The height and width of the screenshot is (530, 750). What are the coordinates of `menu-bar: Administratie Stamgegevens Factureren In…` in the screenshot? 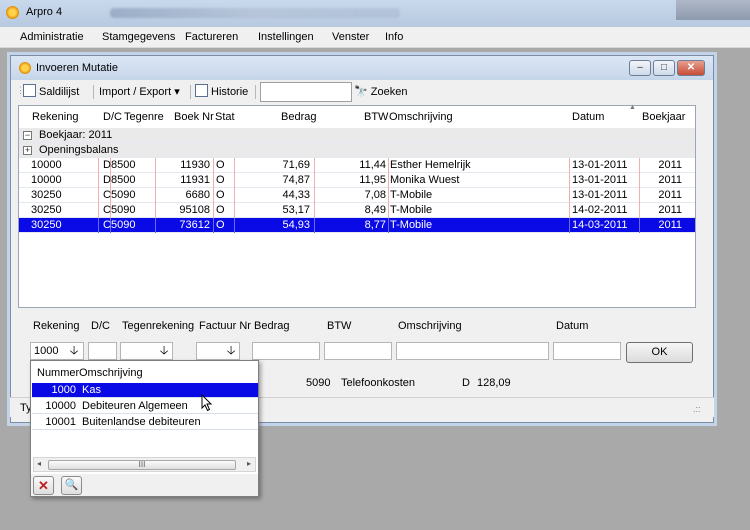 It's located at (375, 37).